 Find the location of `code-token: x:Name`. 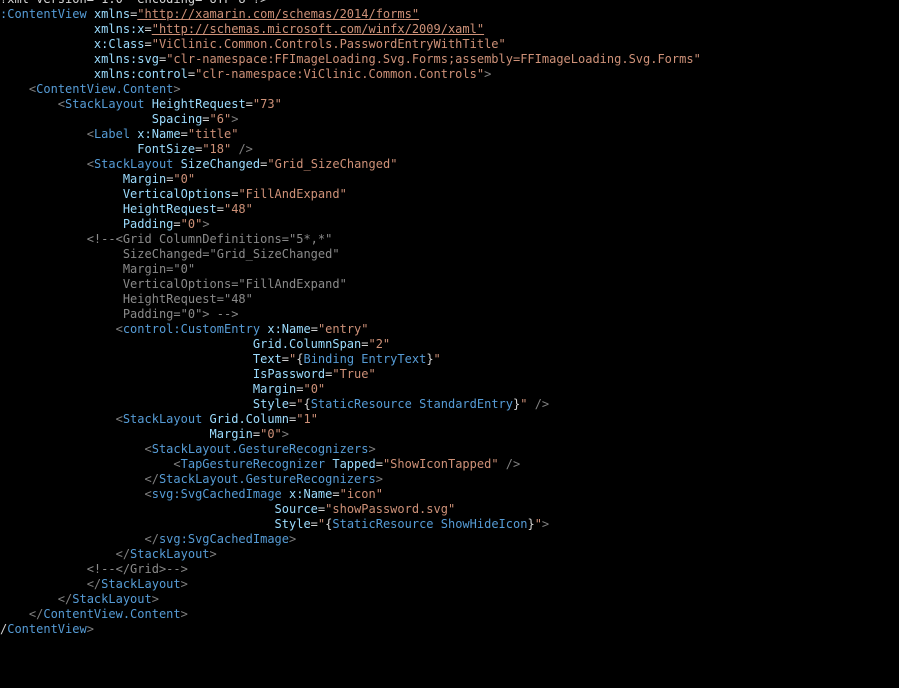

code-token: x:Name is located at coordinates (289, 329).